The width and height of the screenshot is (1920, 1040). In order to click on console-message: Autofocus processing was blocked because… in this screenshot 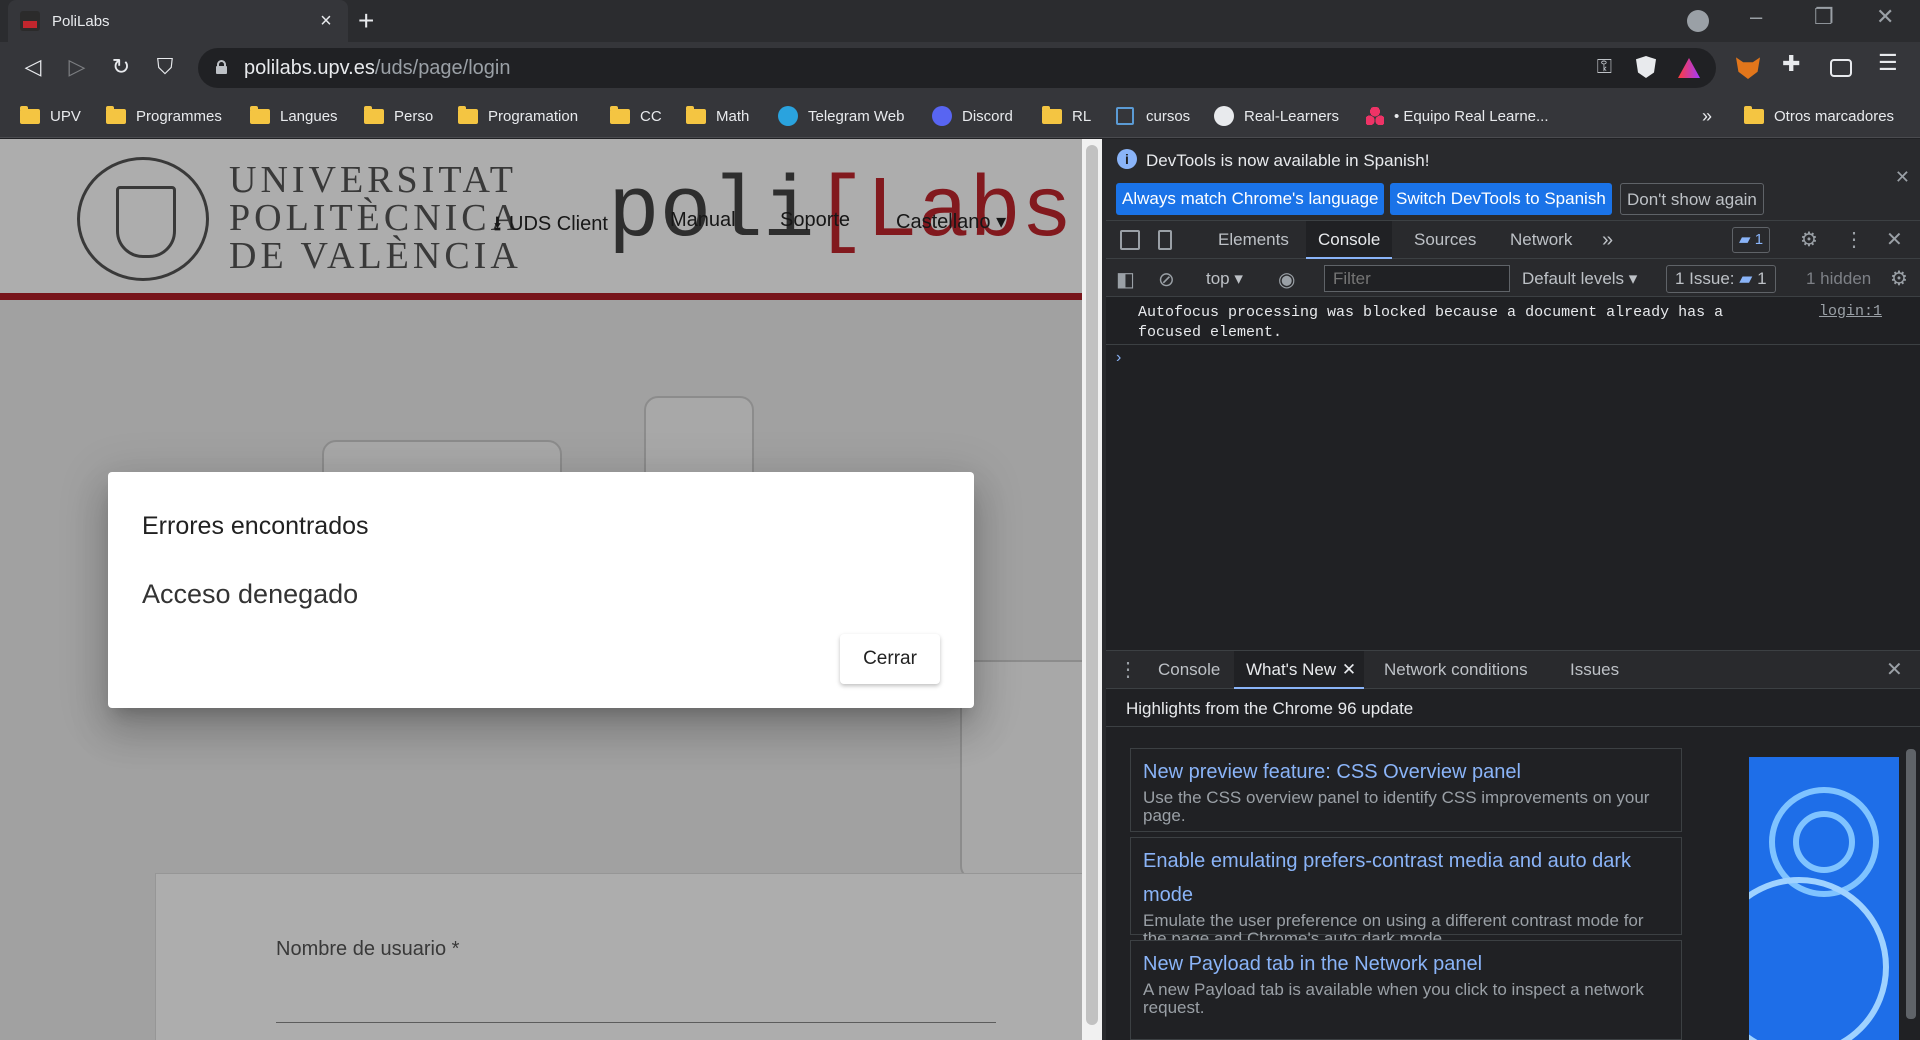, I will do `click(1513, 321)`.